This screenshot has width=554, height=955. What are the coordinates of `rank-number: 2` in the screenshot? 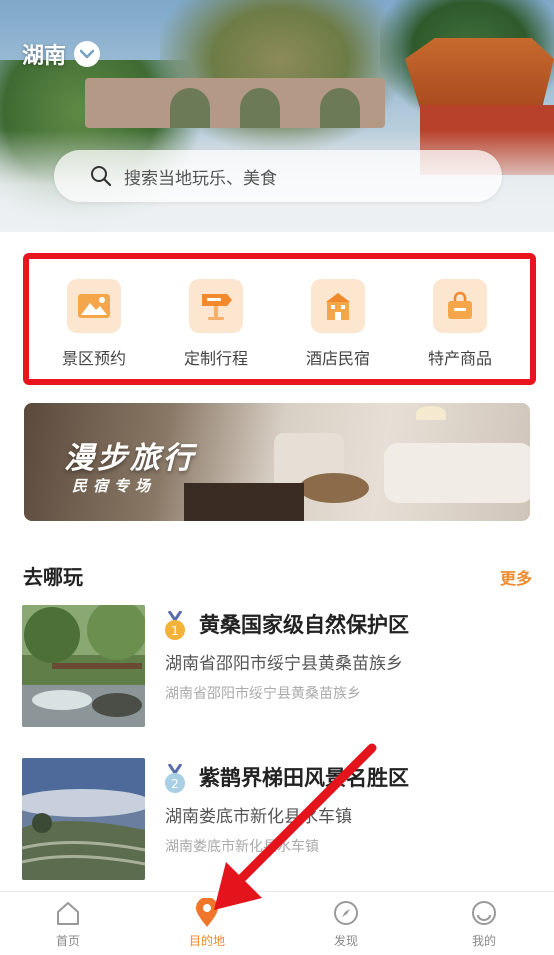 It's located at (175, 784).